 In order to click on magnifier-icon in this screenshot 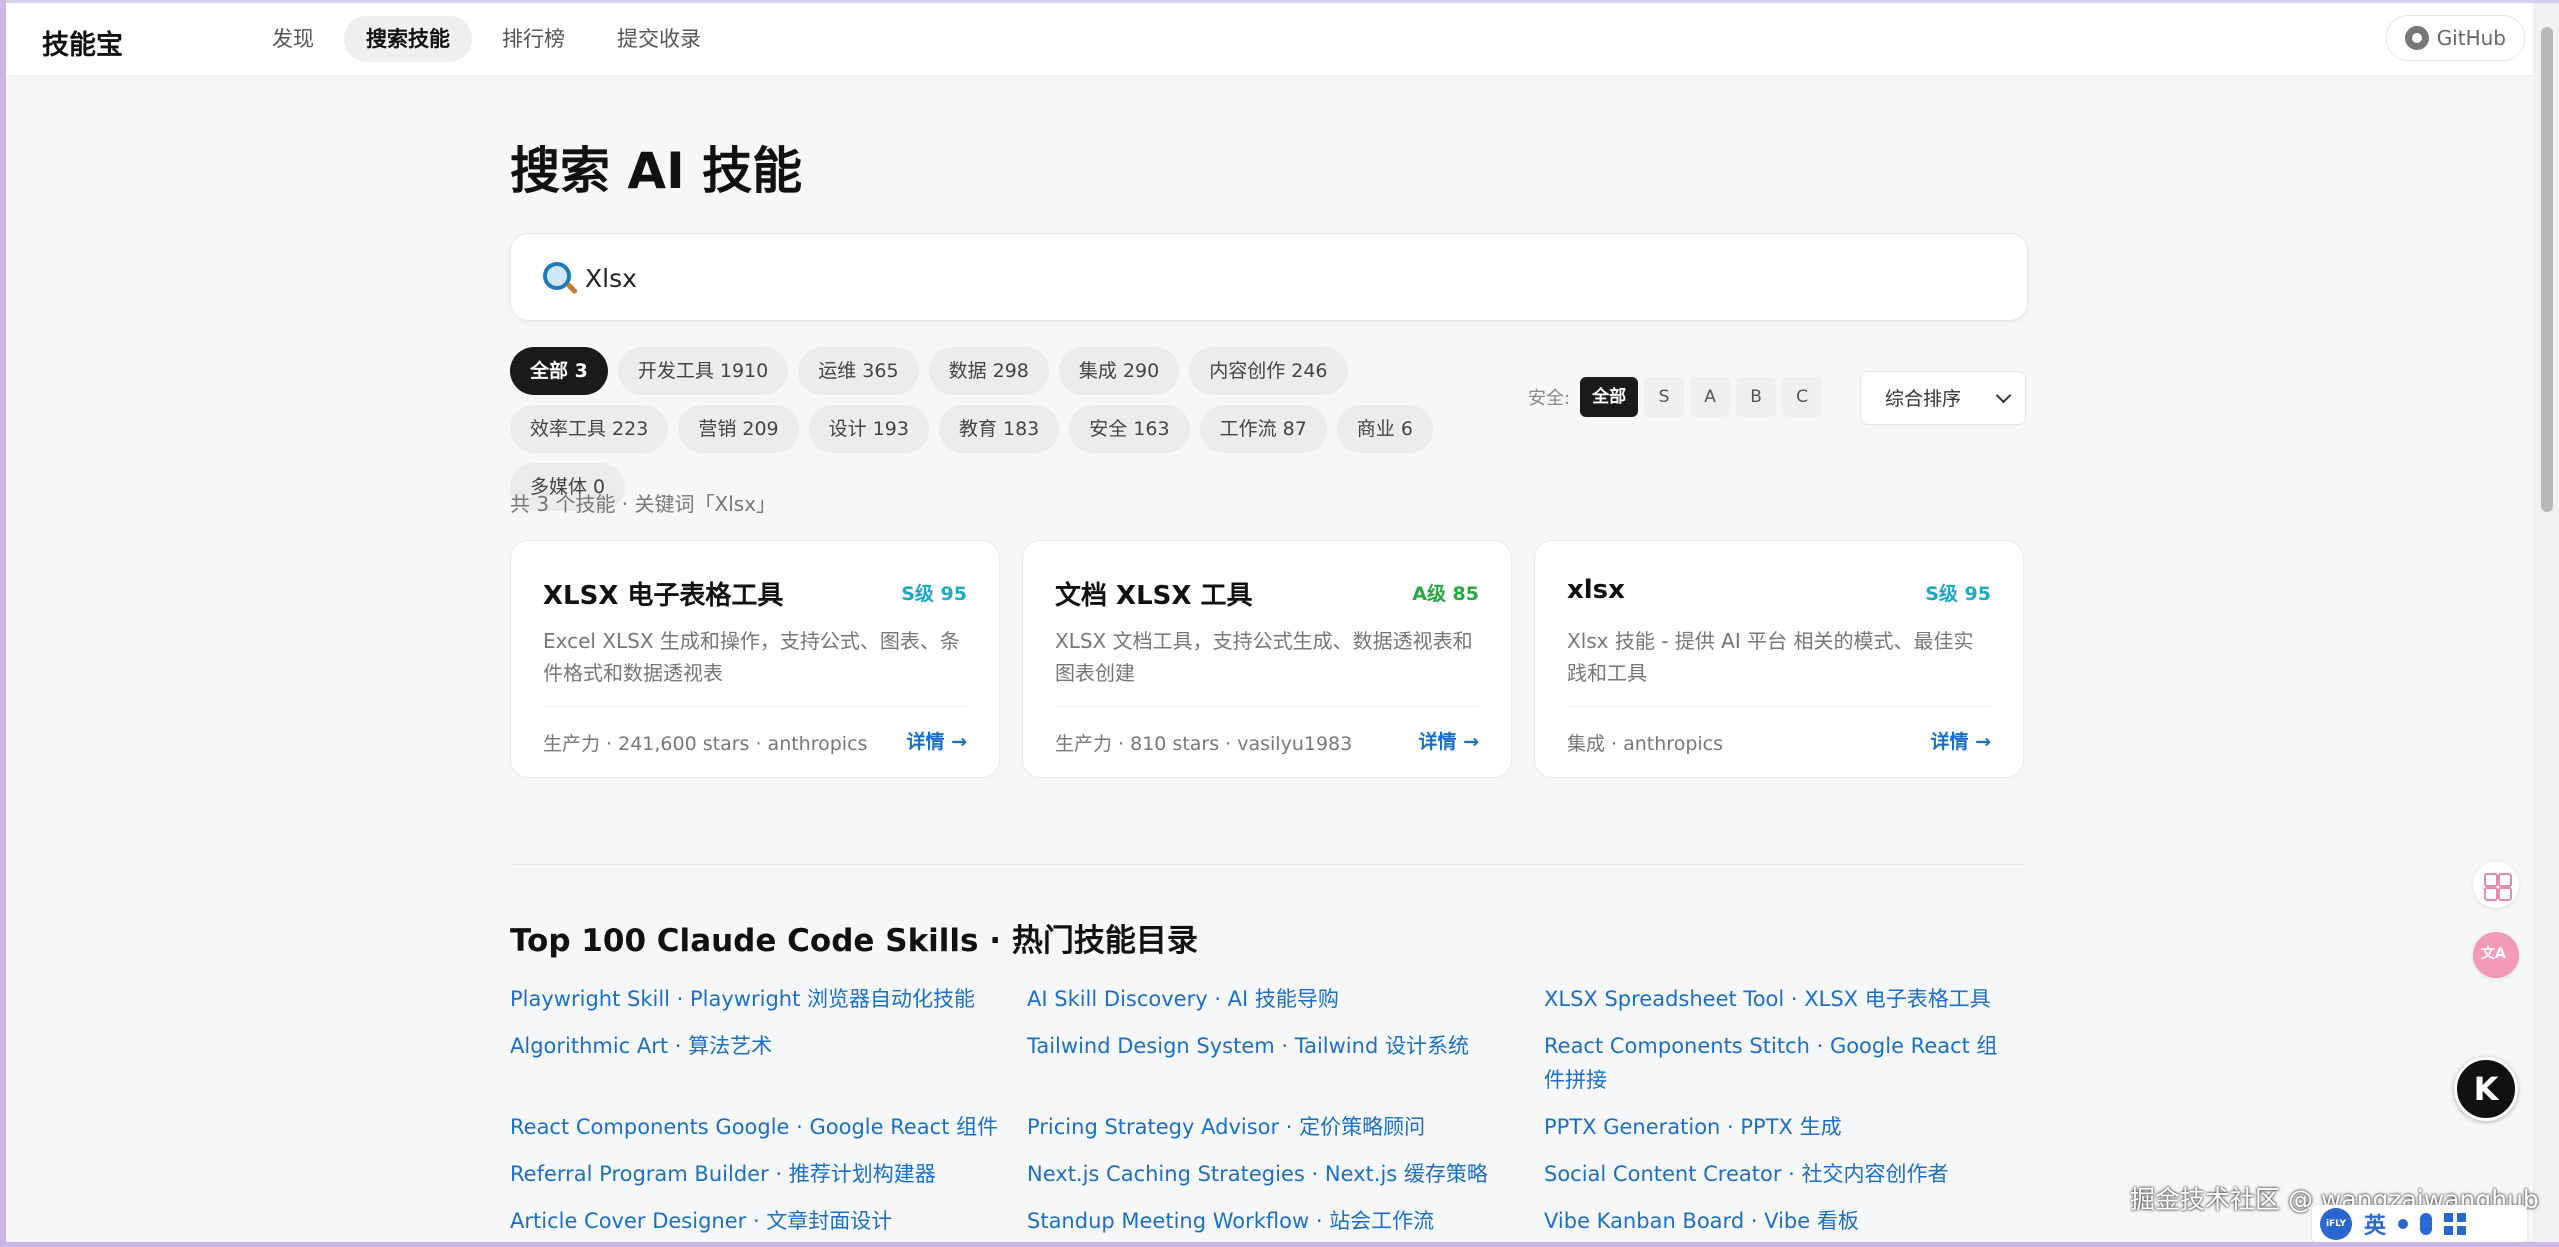, I will do `click(557, 276)`.